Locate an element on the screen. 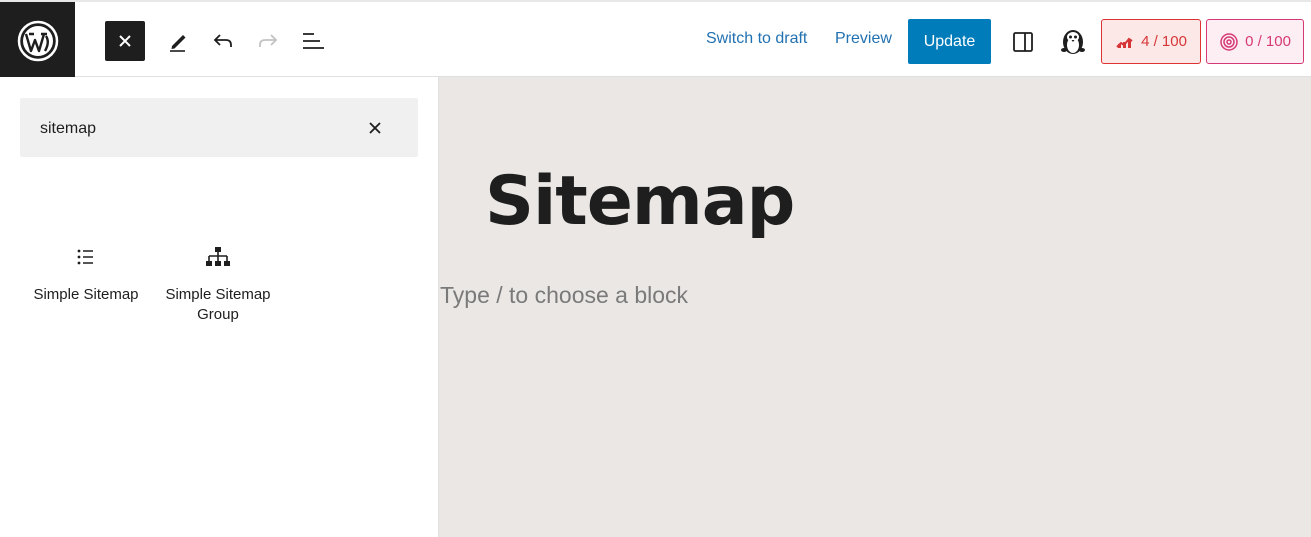 This screenshot has height=537, width=1311. block-appender-placeholder: Type / to choose a block is located at coordinates (564, 295).